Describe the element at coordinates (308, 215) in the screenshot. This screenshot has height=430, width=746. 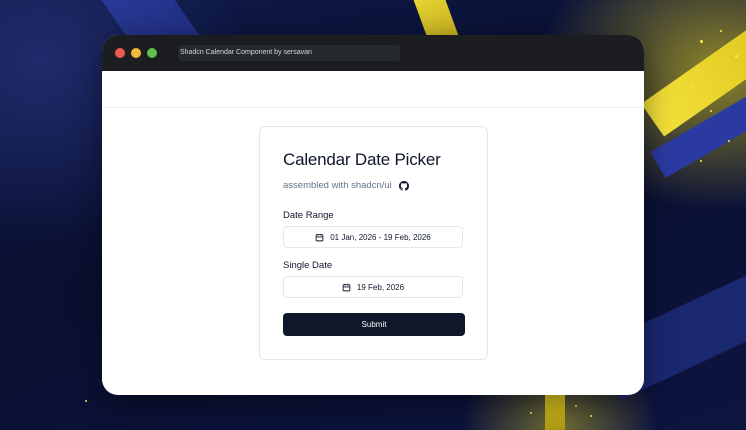
I see `date-range-label: Date Range` at that location.